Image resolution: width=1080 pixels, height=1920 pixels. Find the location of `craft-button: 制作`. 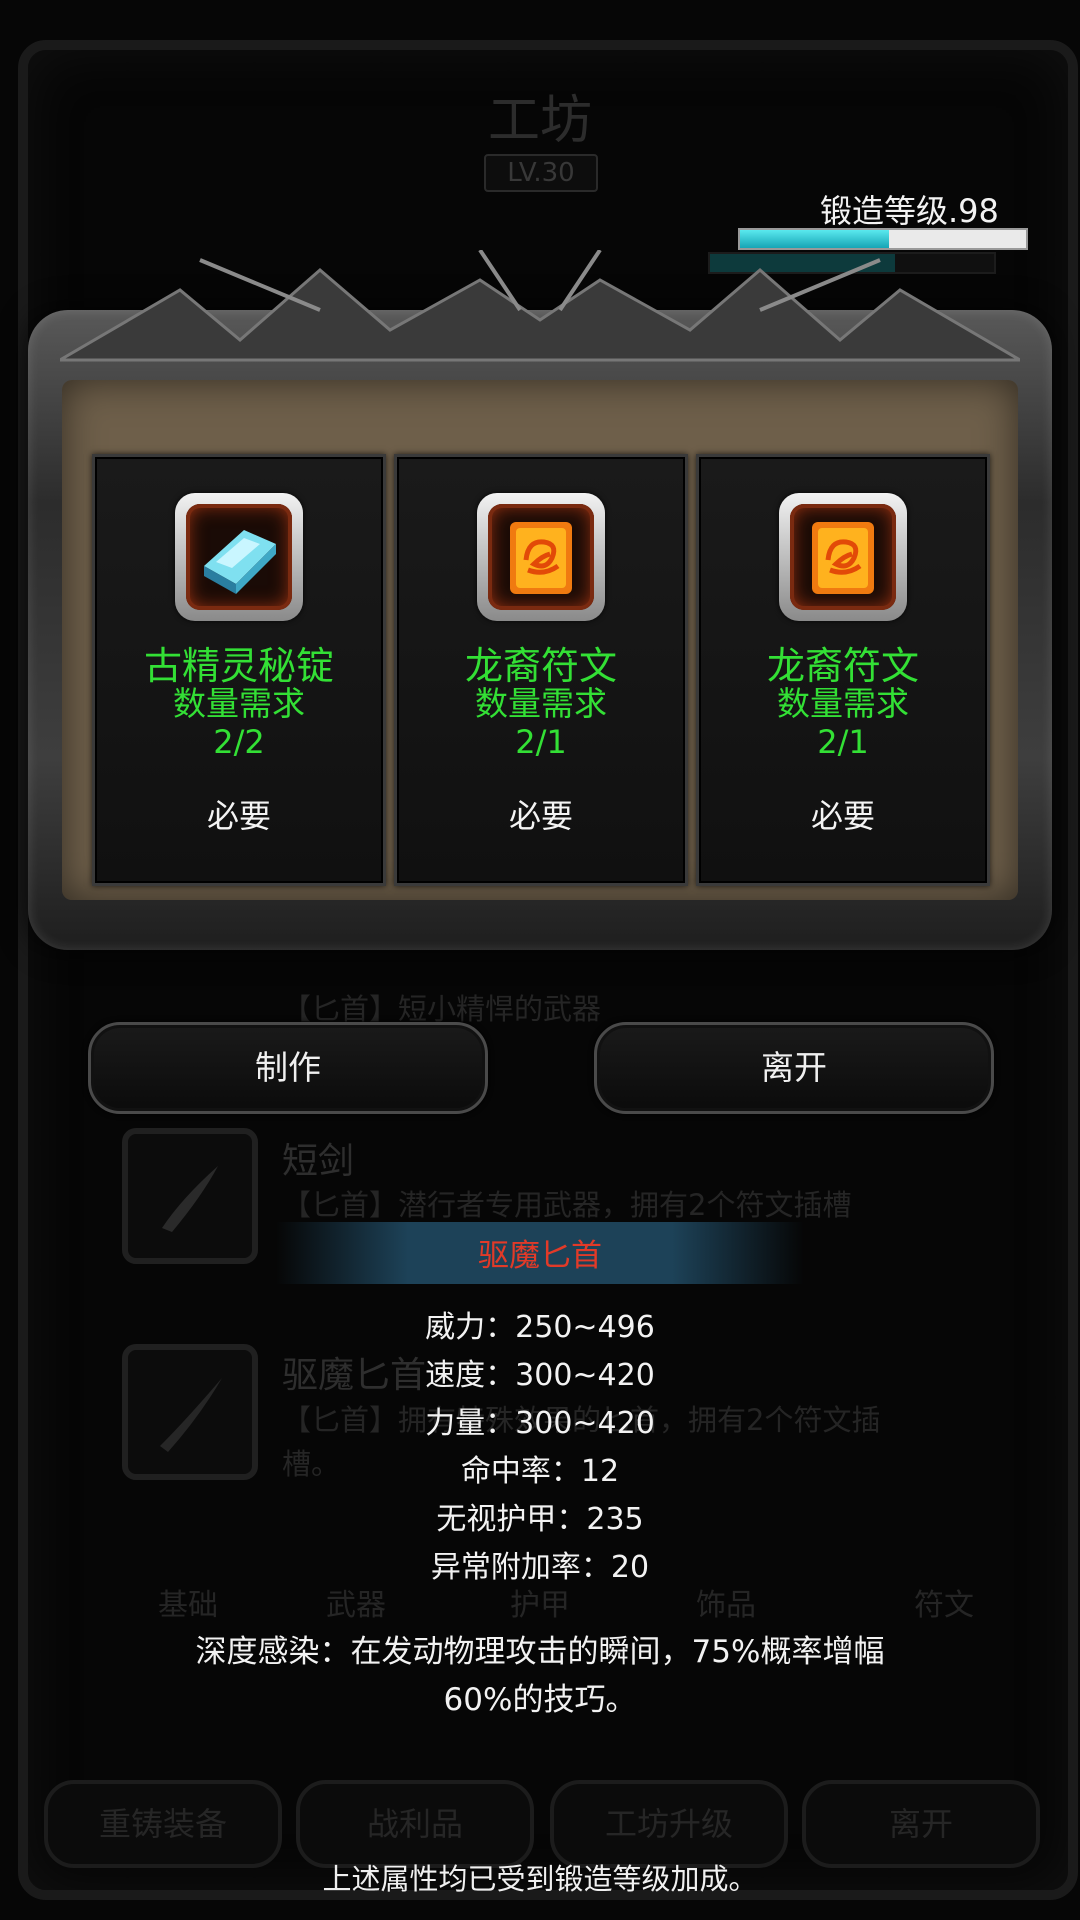

craft-button: 制作 is located at coordinates (288, 1068).